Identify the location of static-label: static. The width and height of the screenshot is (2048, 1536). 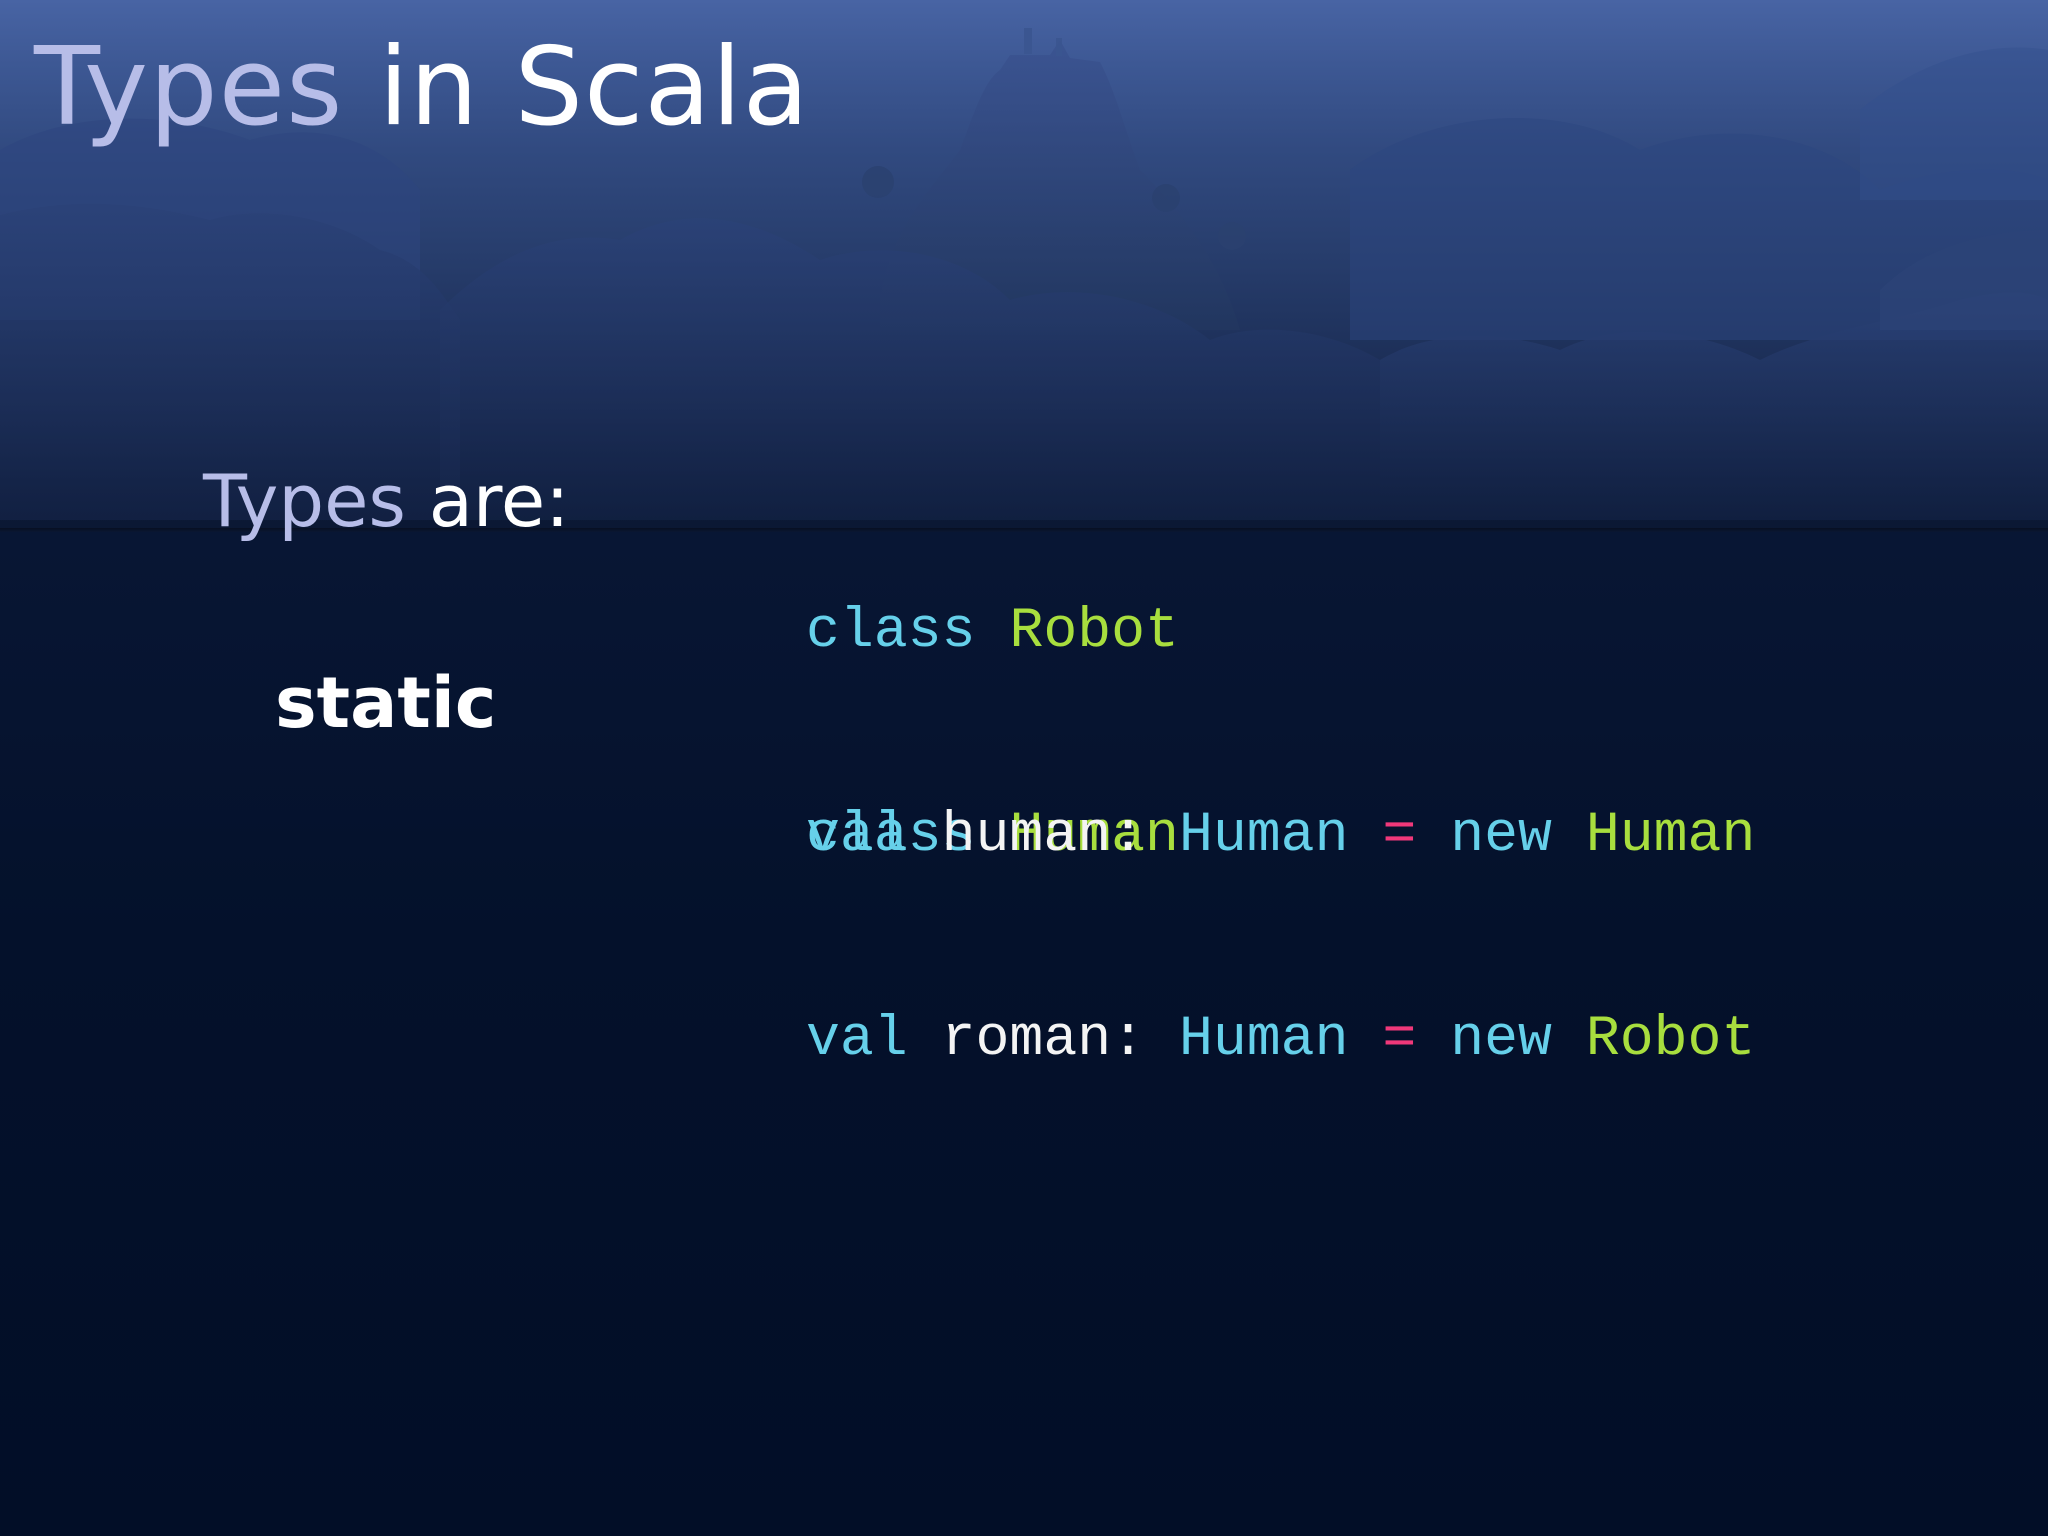
(386, 703).